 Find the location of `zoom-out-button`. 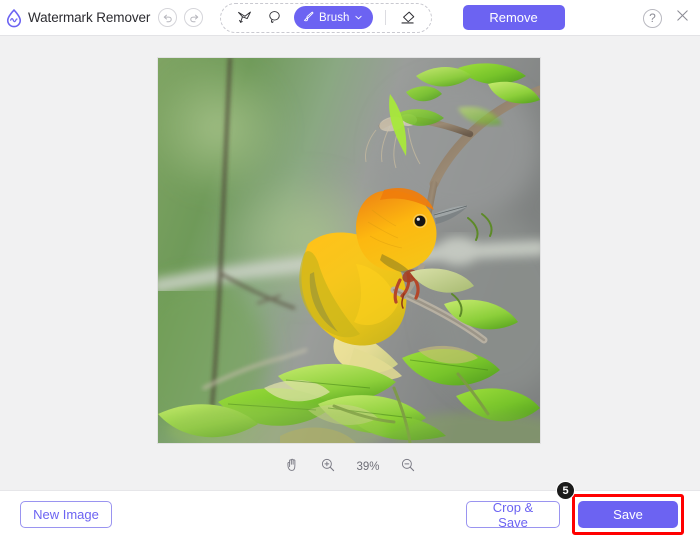

zoom-out-button is located at coordinates (408, 467).